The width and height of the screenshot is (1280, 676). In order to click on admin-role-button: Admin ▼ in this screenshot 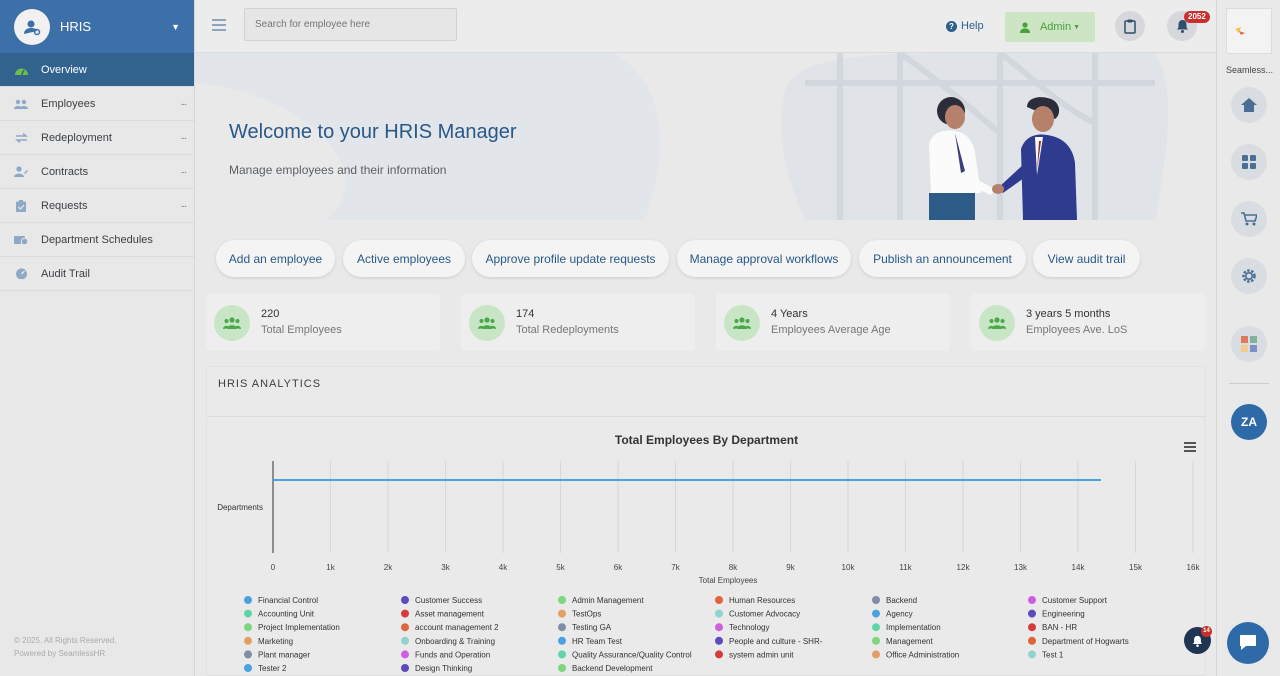, I will do `click(1050, 27)`.